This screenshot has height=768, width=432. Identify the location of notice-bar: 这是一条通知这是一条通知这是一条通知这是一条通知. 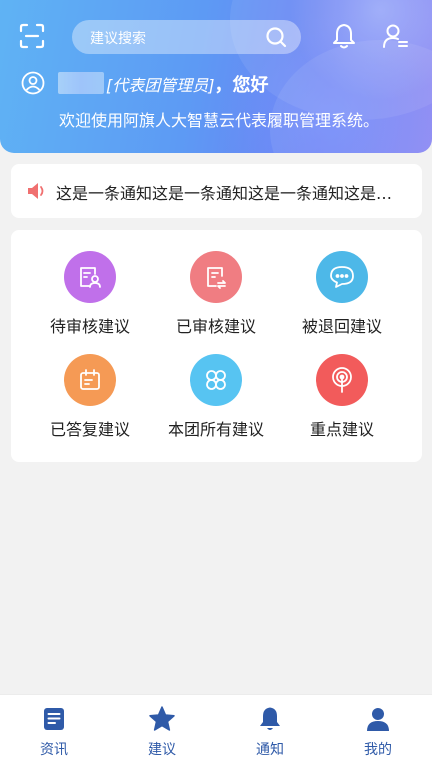
(216, 191).